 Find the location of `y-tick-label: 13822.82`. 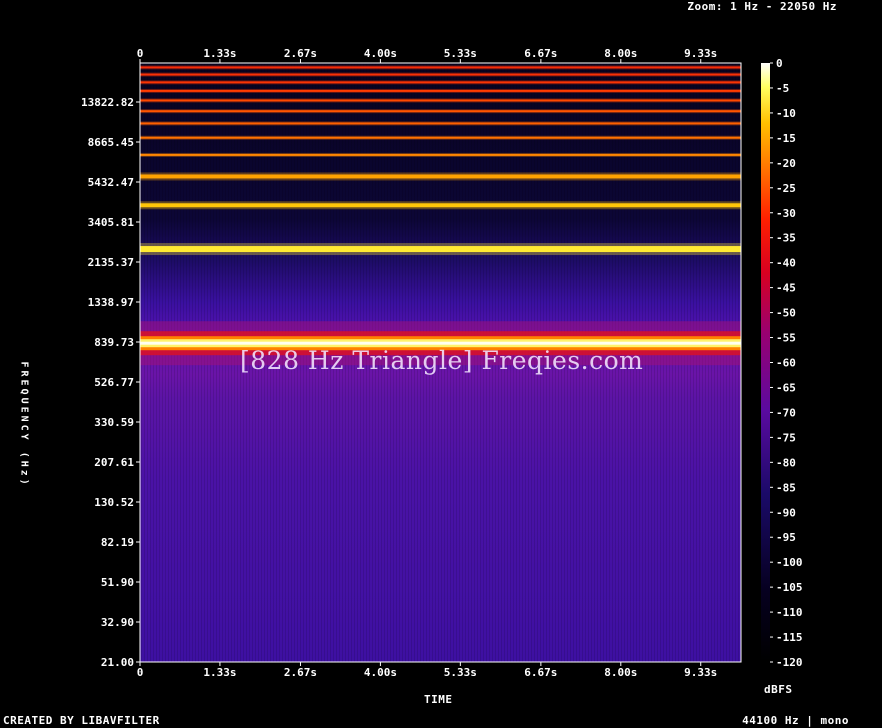

y-tick-label: 13822.82 is located at coordinates (107, 102).